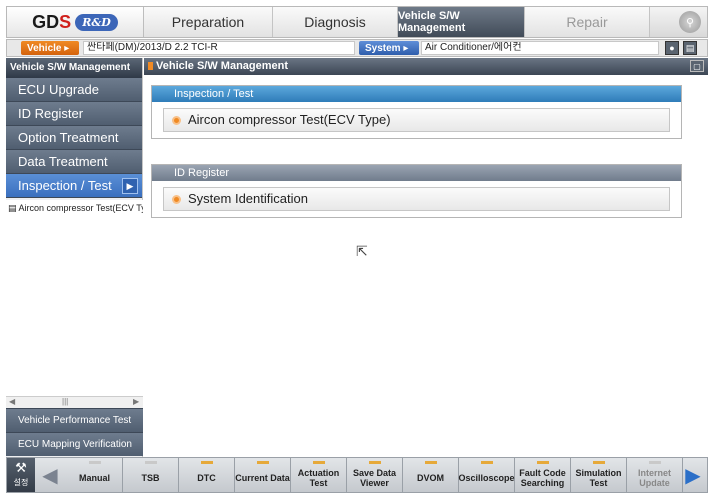 This screenshot has width=713, height=501. Describe the element at coordinates (289, 119) in the screenshot. I see `button-label: Aircon compressor Test(ECV Type)` at that location.